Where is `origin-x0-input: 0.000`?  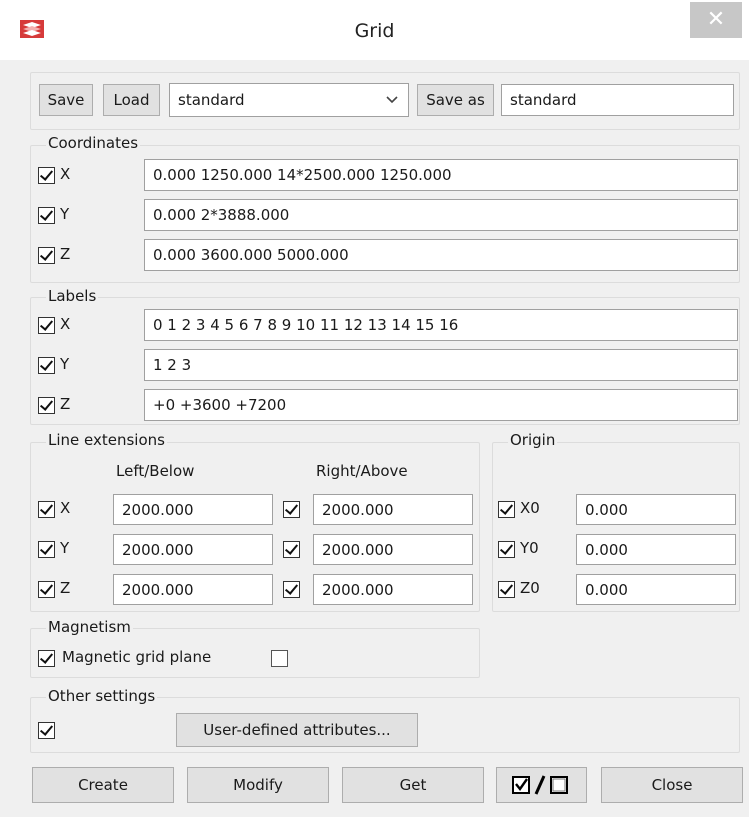
origin-x0-input: 0.000 is located at coordinates (656, 509).